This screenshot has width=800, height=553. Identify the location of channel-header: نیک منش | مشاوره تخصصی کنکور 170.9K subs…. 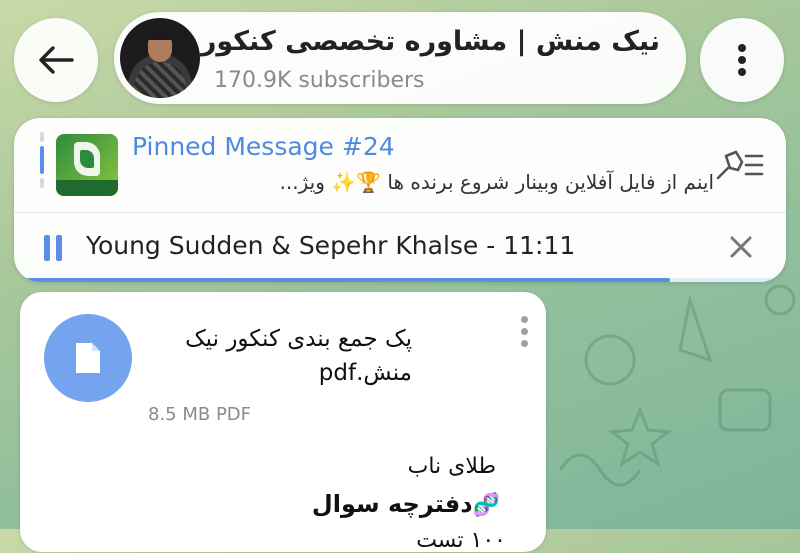
(400, 58).